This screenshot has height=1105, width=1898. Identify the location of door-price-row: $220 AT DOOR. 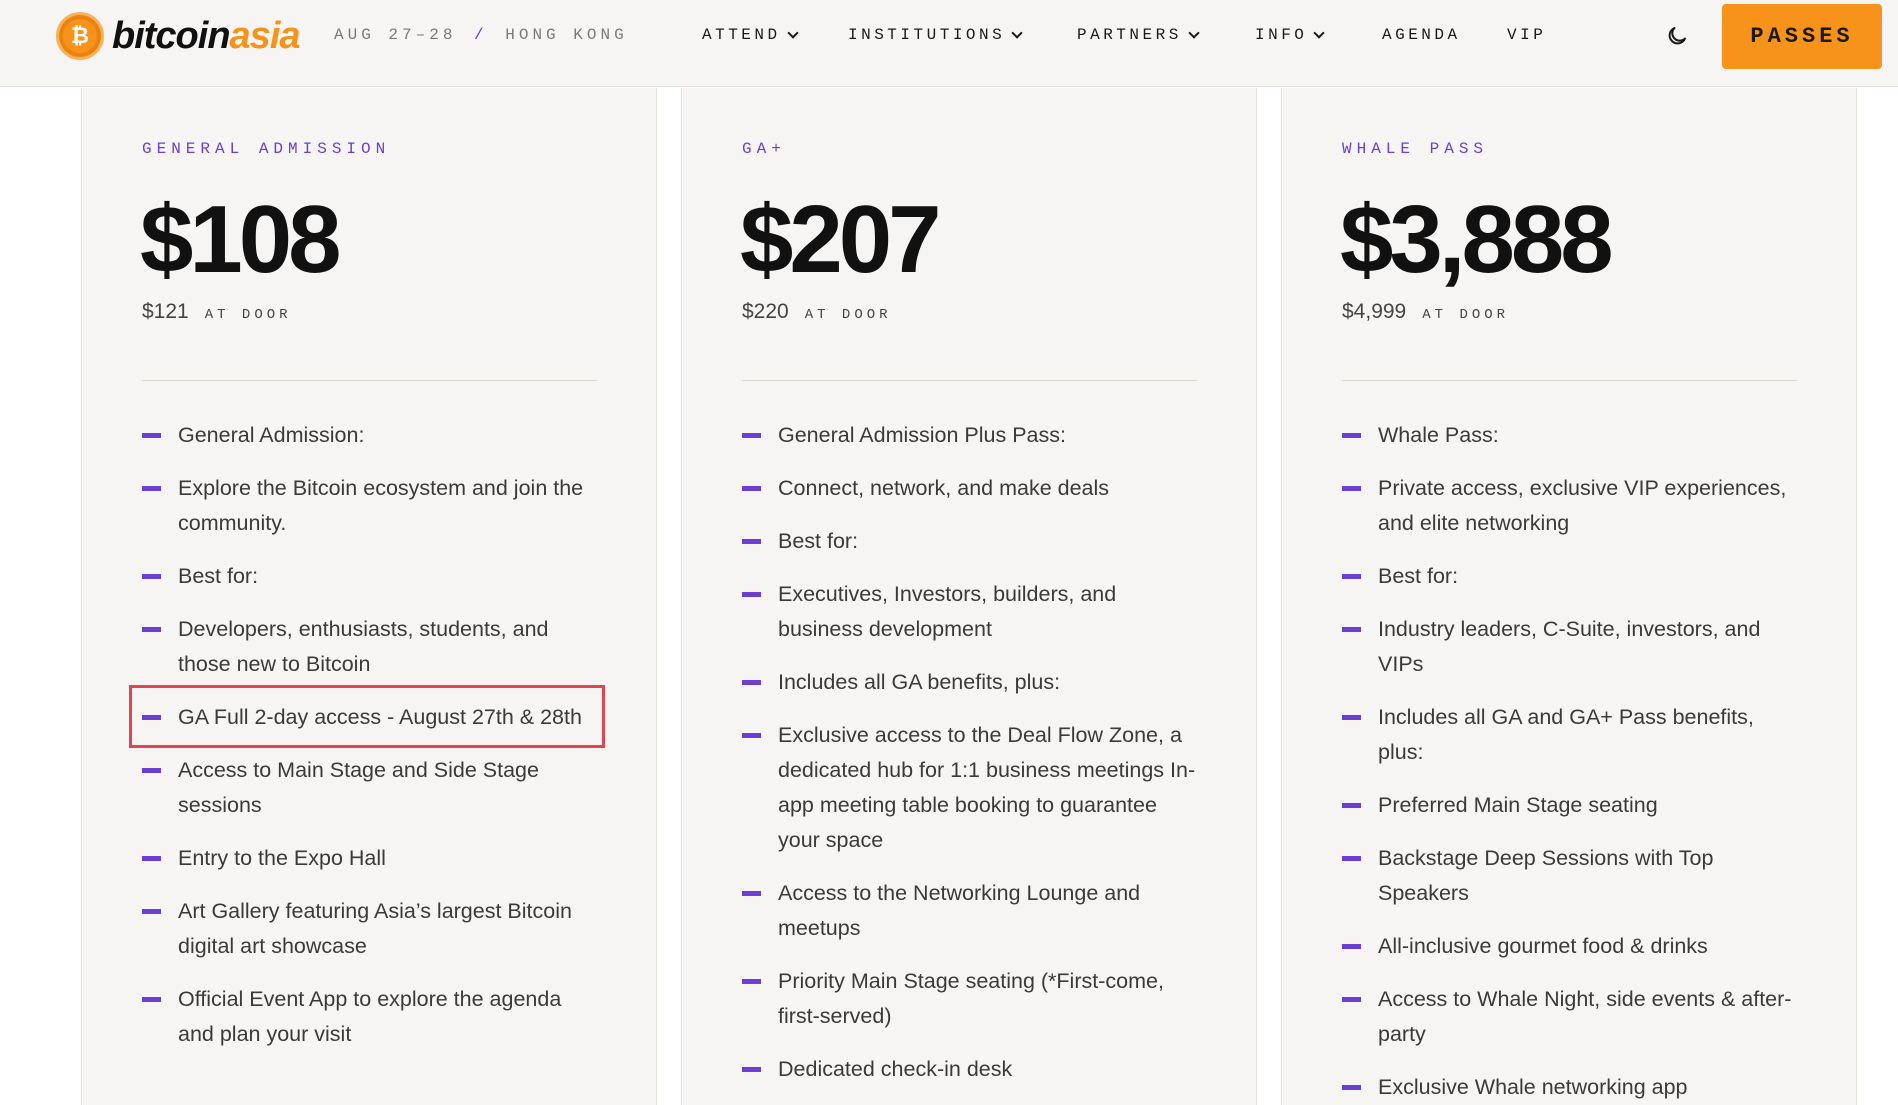
(817, 312).